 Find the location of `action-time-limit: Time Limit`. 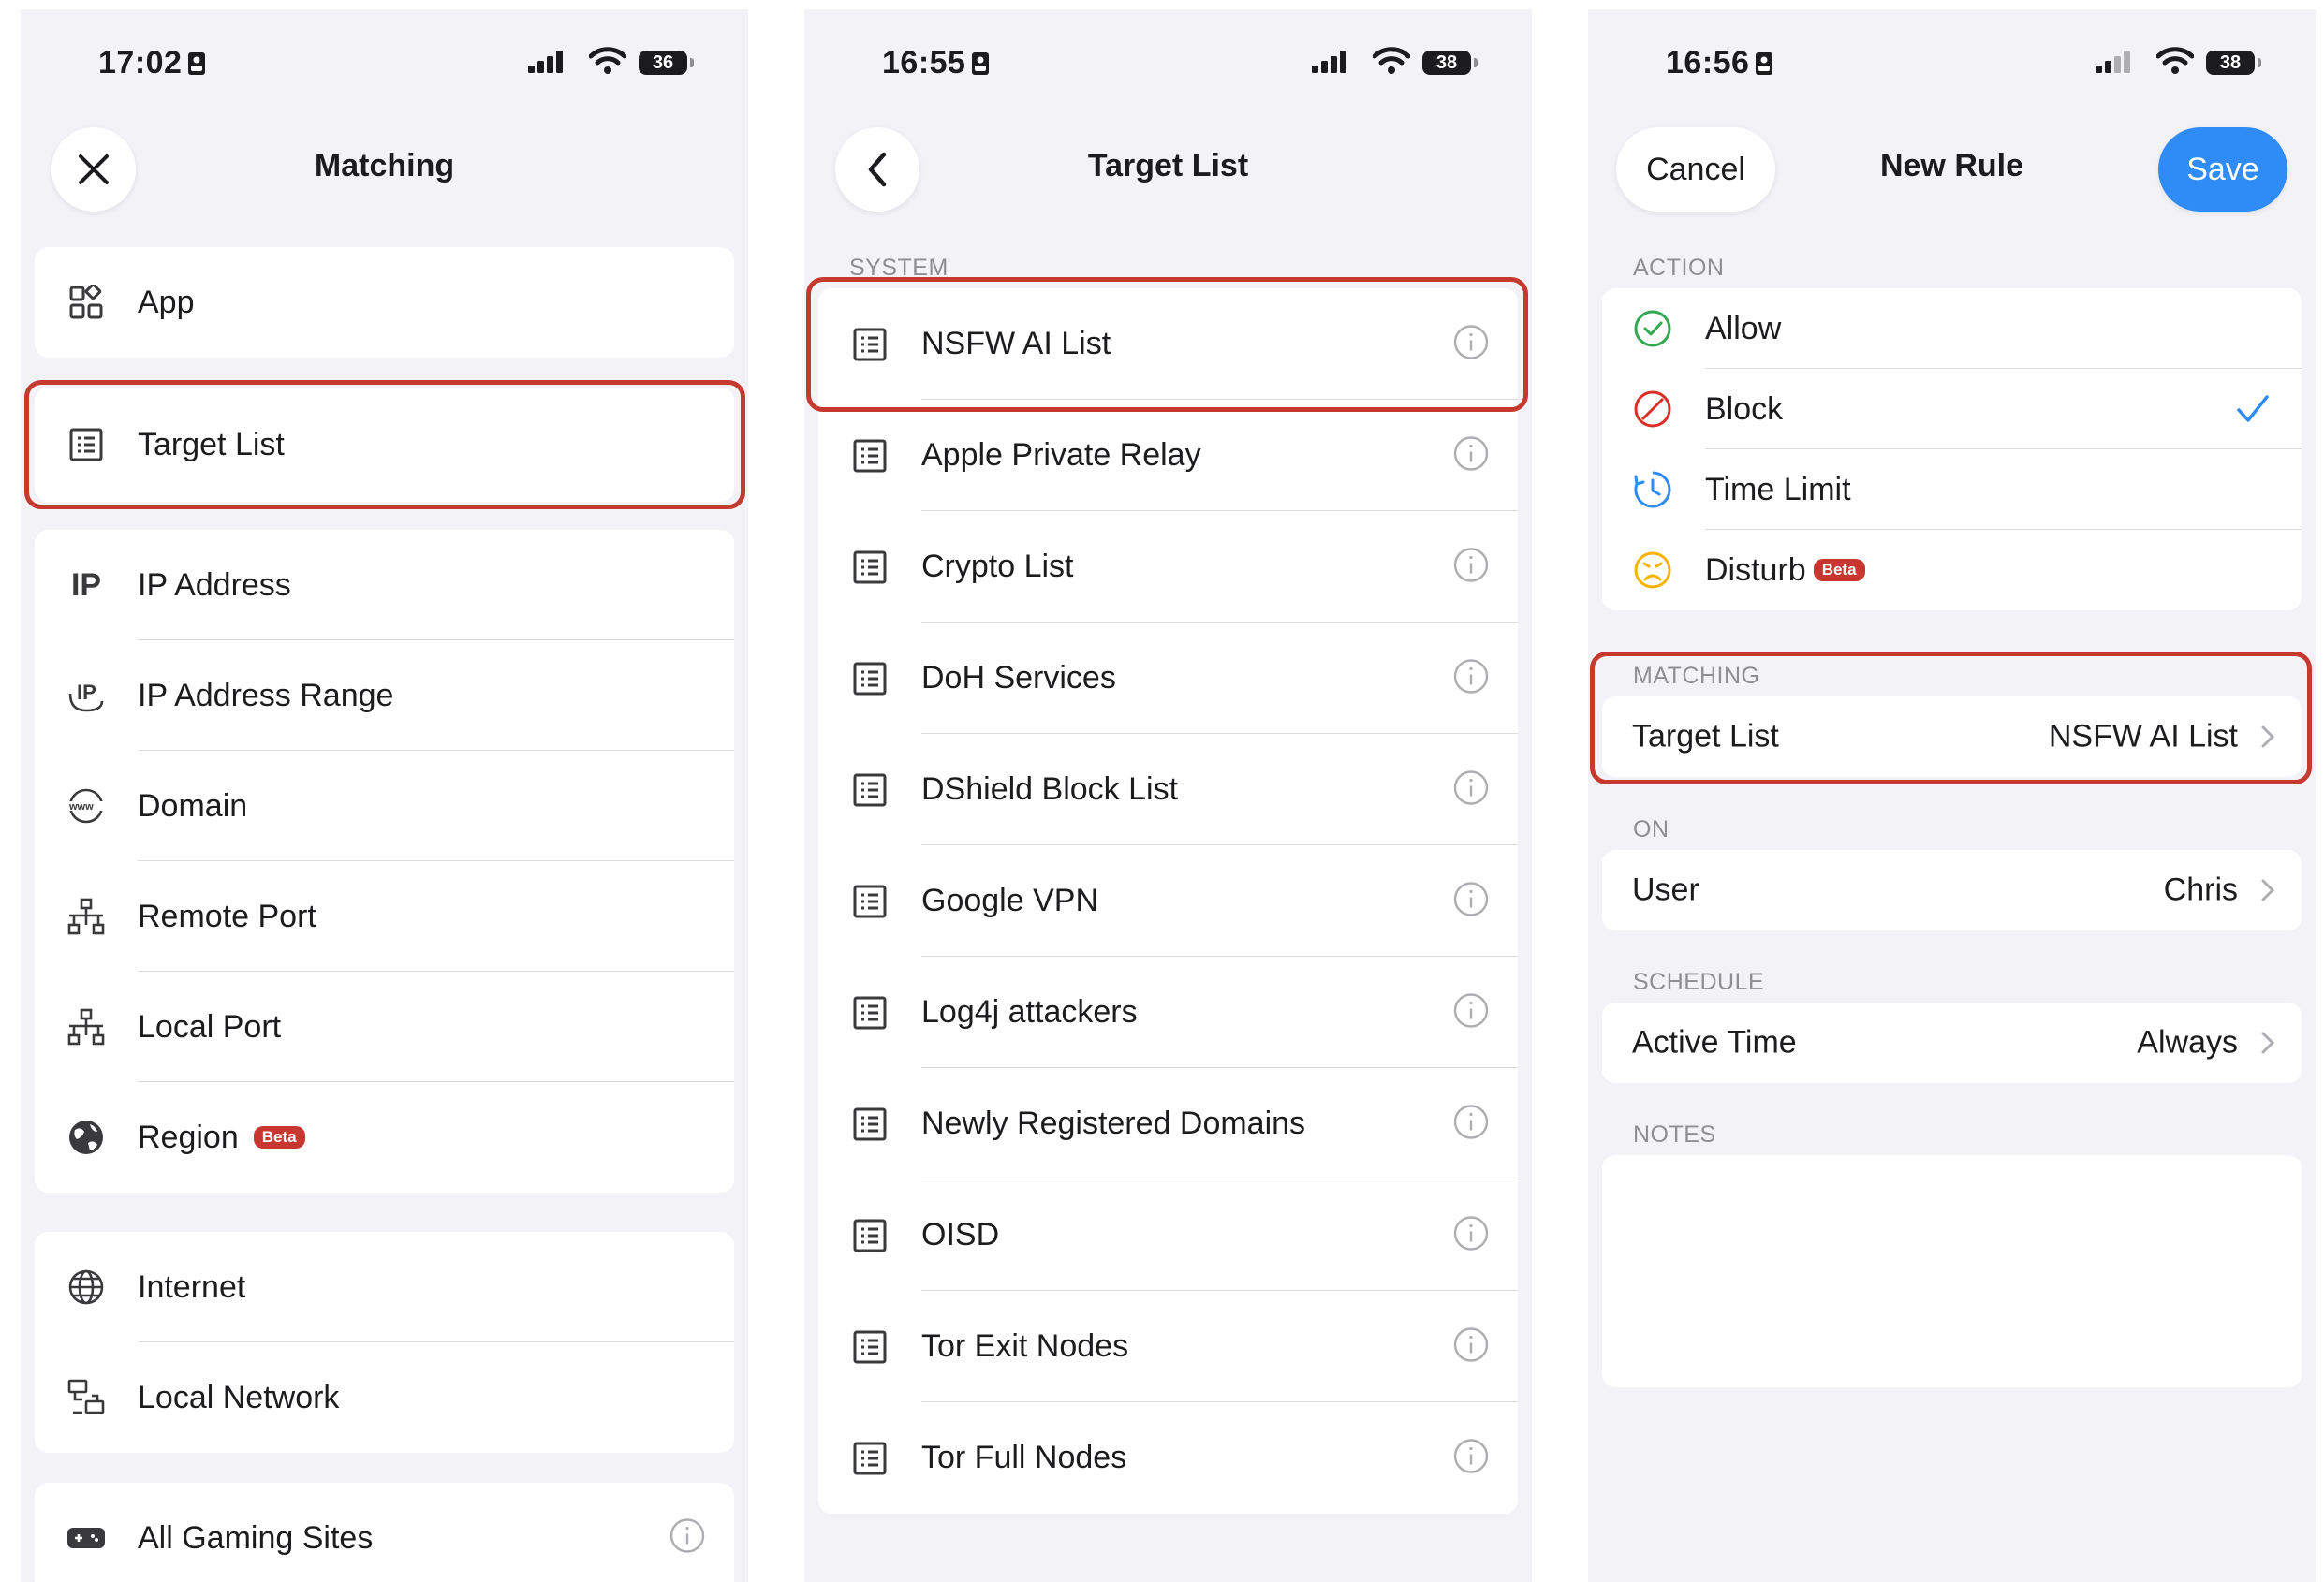

action-time-limit: Time Limit is located at coordinates (1952, 489).